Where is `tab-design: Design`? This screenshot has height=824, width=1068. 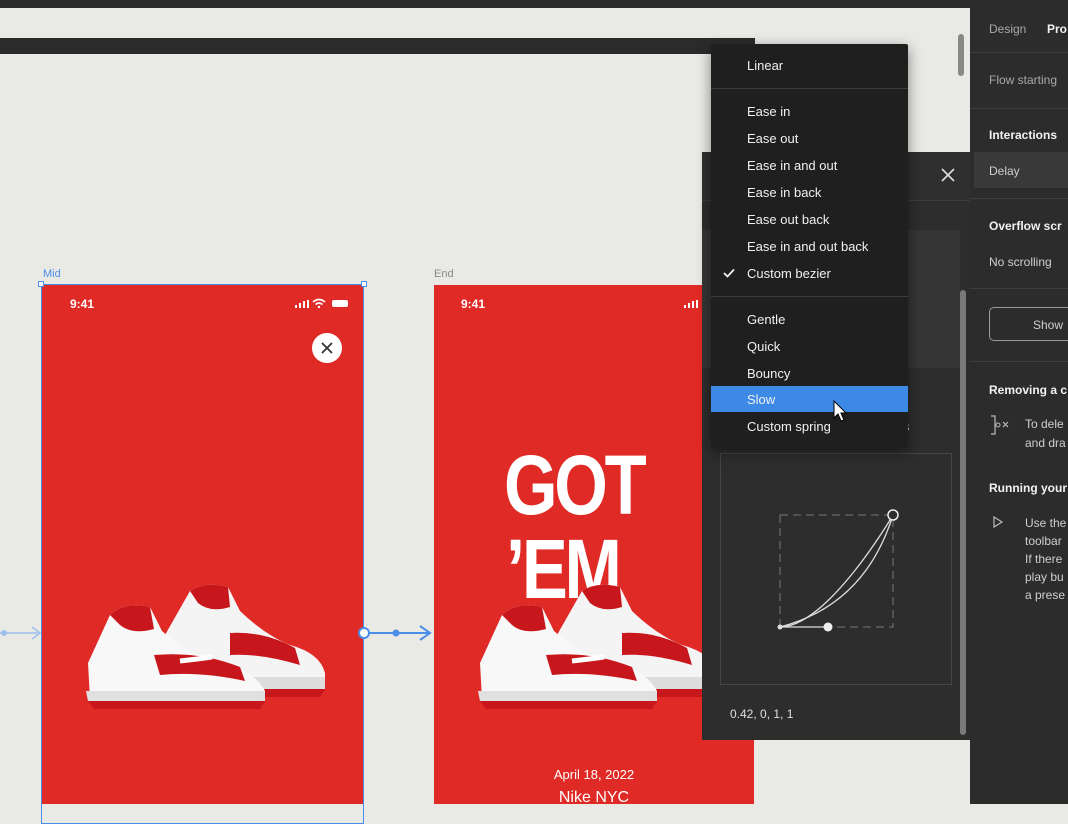
tab-design: Design is located at coordinates (1007, 29).